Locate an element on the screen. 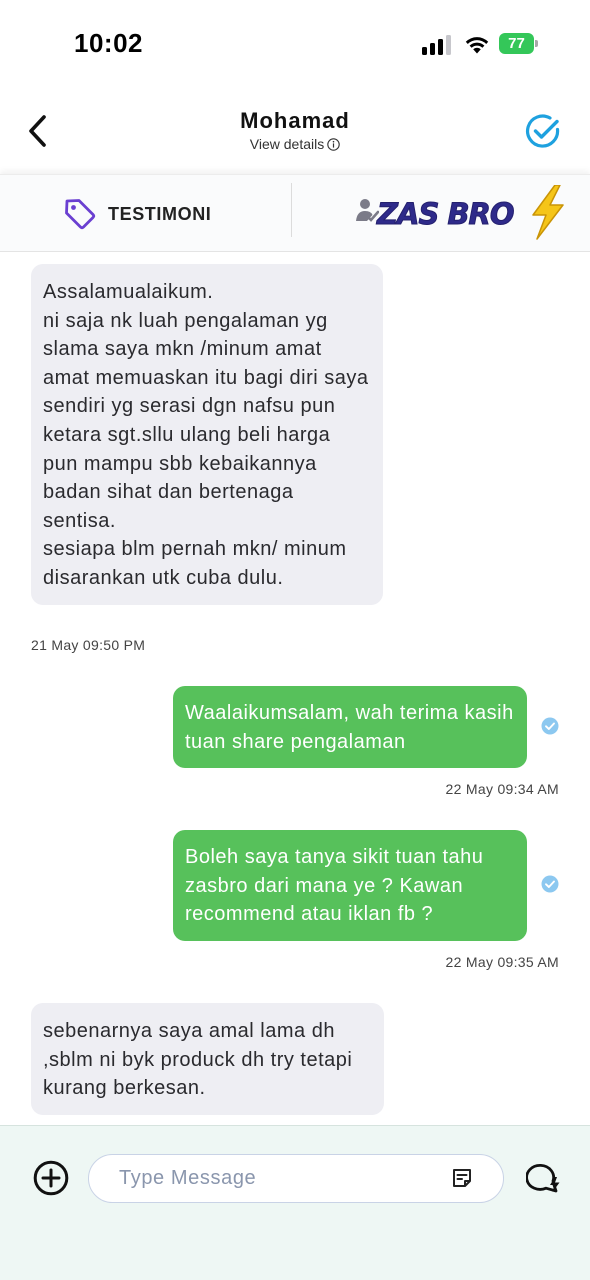 Image resolution: width=590 pixels, height=1280 pixels. battery-level: 77 is located at coordinates (516, 43).